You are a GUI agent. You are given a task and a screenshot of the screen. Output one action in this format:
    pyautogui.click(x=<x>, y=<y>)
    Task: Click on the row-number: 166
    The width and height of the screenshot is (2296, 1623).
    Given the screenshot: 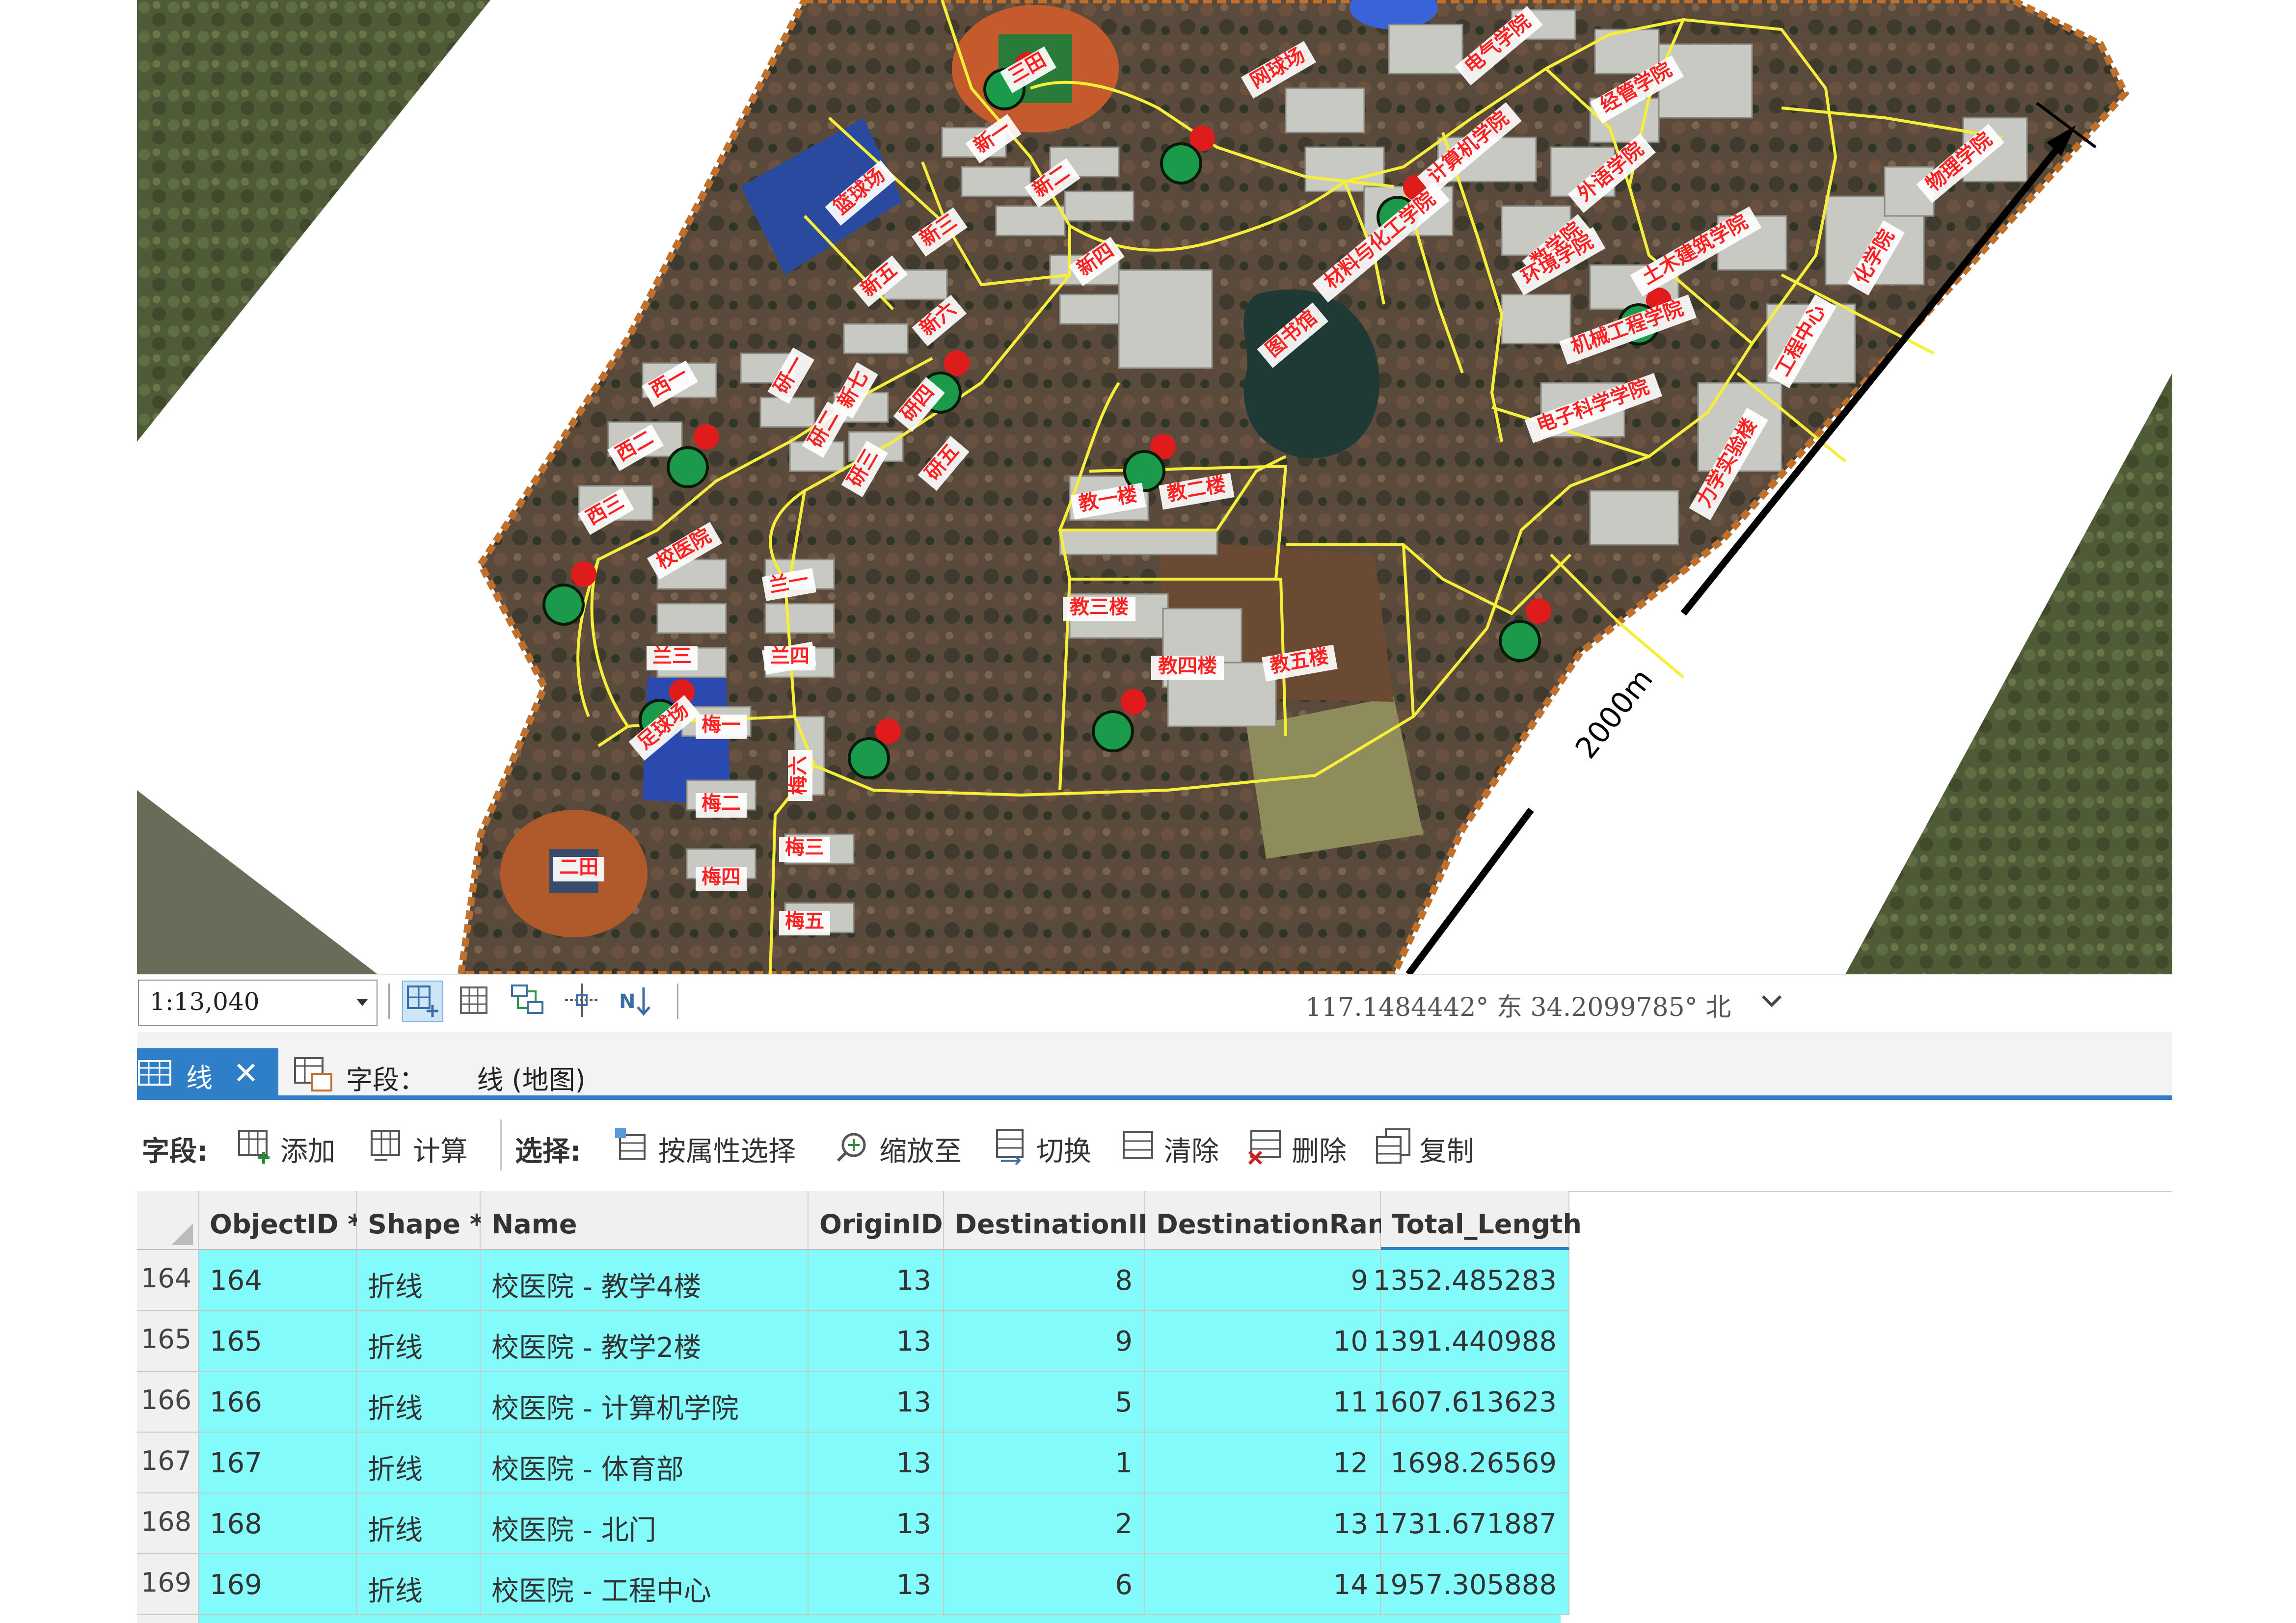 What is the action you would take?
    pyautogui.click(x=166, y=1400)
    